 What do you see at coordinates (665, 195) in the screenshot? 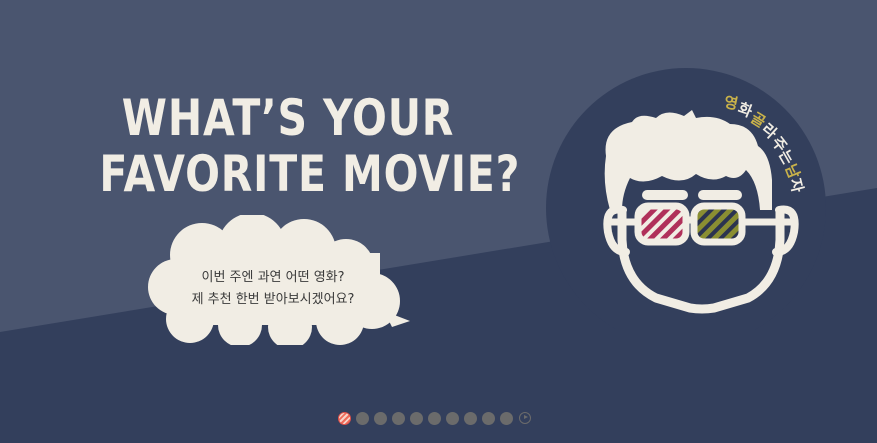
I see `left-eyebrow` at bounding box center [665, 195].